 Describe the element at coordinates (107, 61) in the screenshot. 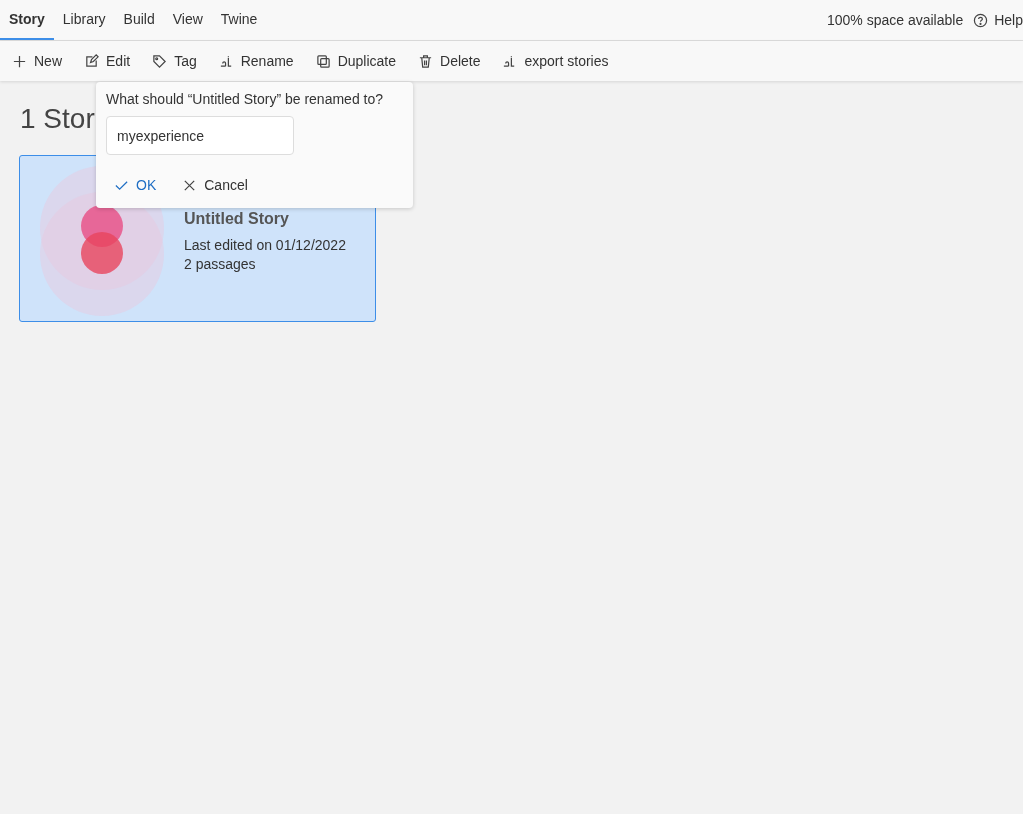

I see `toolbar-button: Edit` at that location.